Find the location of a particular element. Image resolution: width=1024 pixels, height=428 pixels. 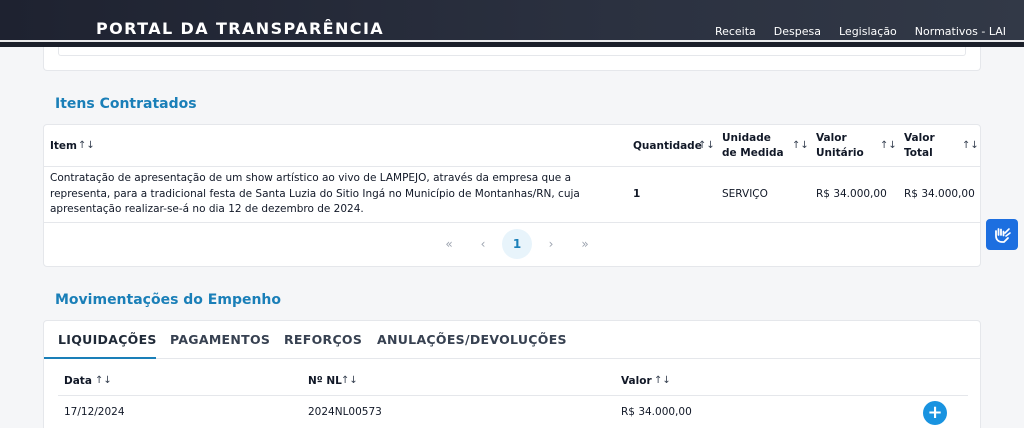

sign-language-icon is located at coordinates (1003, 235).